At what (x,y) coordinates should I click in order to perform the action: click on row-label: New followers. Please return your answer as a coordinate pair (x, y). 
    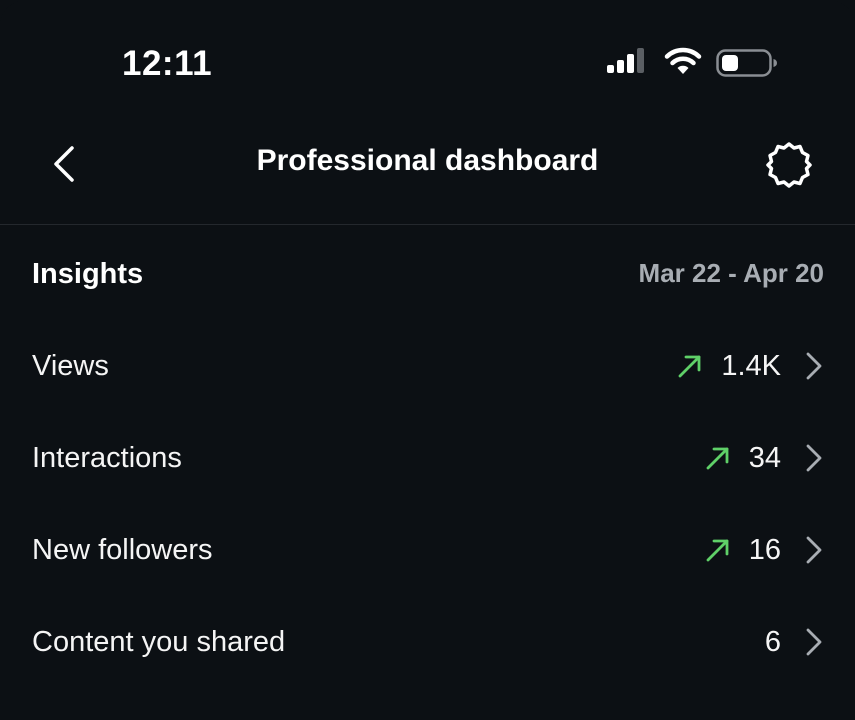
    Looking at the image, I should click on (122, 550).